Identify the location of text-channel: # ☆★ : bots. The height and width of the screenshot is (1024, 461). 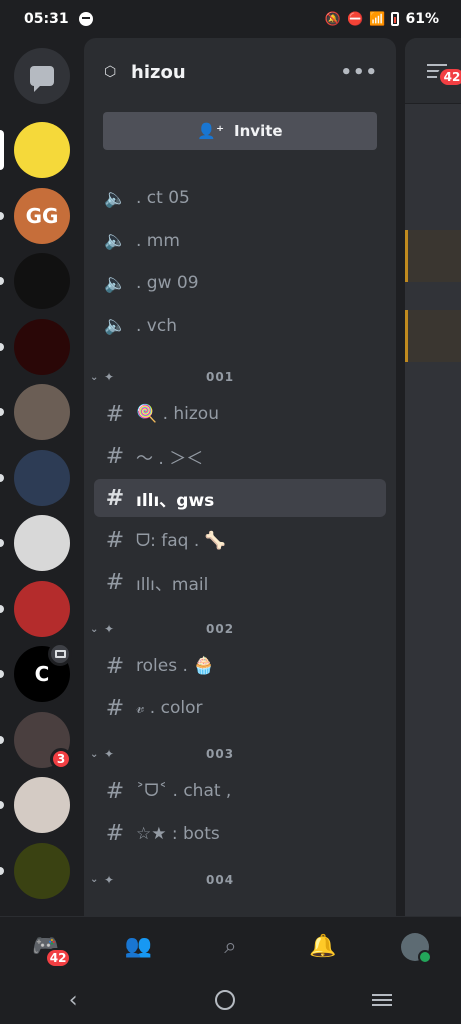
(240, 834).